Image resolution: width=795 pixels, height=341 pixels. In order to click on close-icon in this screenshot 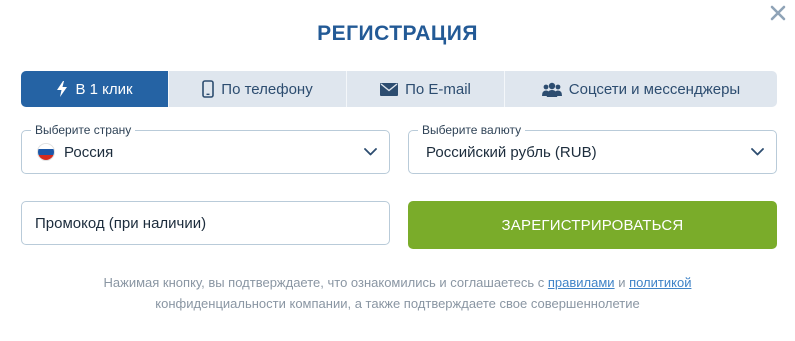, I will do `click(778, 13)`.